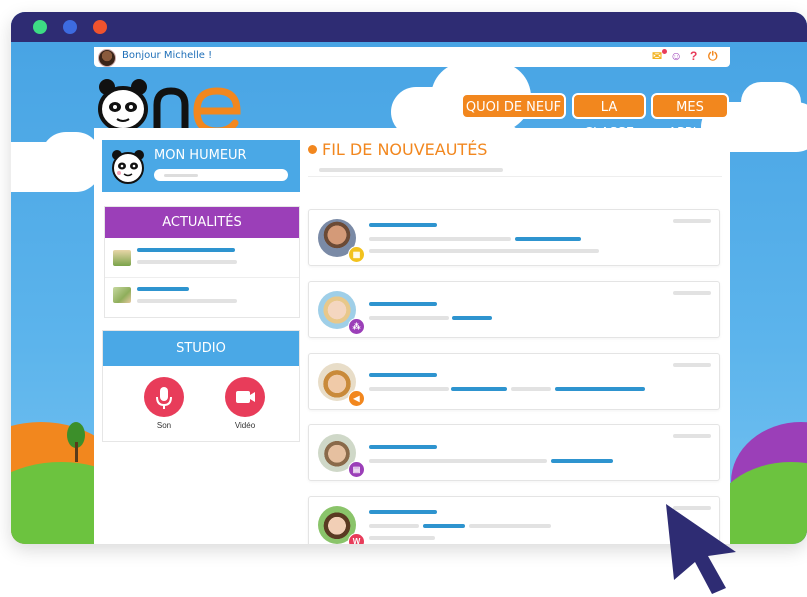  Describe the element at coordinates (409, 27) in the screenshot. I see `title-bar` at that location.